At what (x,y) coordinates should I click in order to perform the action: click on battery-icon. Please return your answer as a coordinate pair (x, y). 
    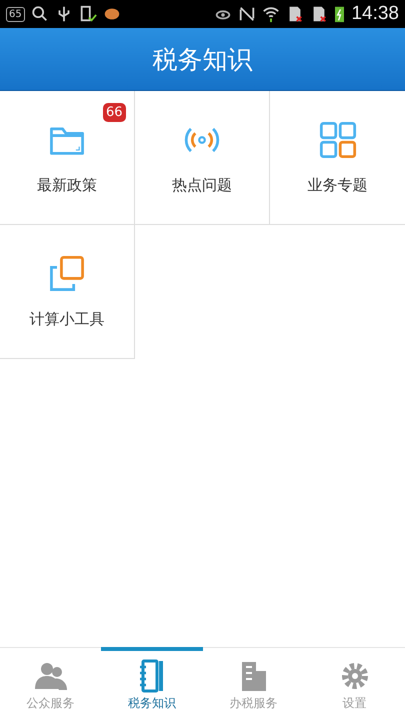
    Looking at the image, I should click on (340, 14).